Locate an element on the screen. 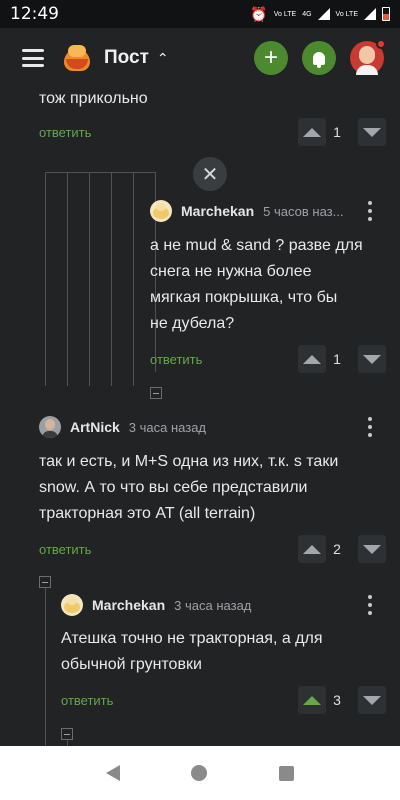  status-bar: 12:49 ⏰ Vo LTE 4G Vo LTE is located at coordinates (200, 14).